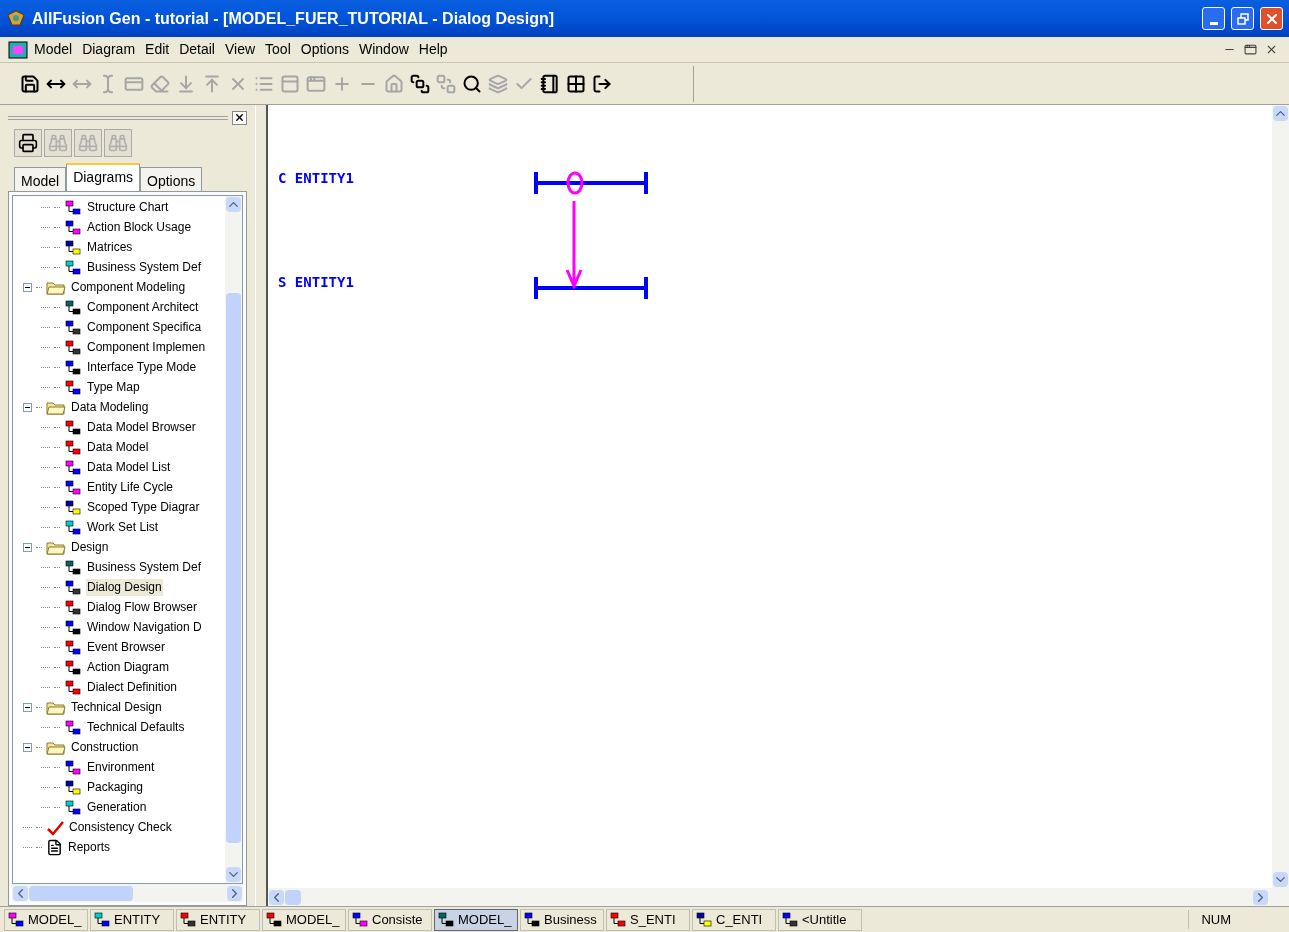 This screenshot has height=932, width=1289. What do you see at coordinates (103, 176) in the screenshot?
I see `tab: Diagrams` at bounding box center [103, 176].